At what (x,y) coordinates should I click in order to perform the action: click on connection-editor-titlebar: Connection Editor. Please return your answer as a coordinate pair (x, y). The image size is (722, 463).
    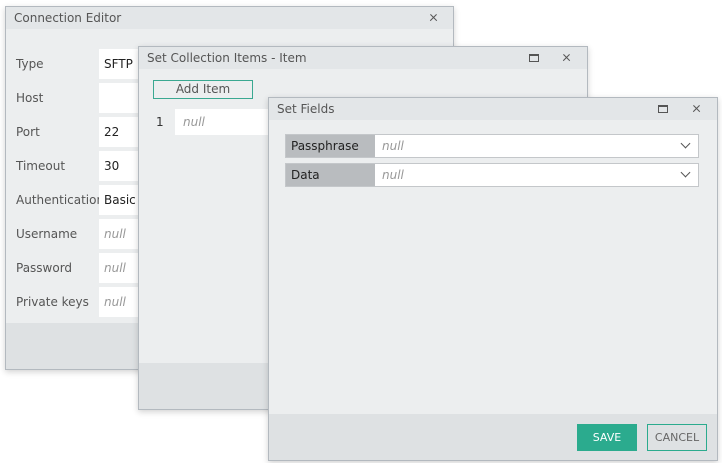
    Looking at the image, I should click on (229, 18).